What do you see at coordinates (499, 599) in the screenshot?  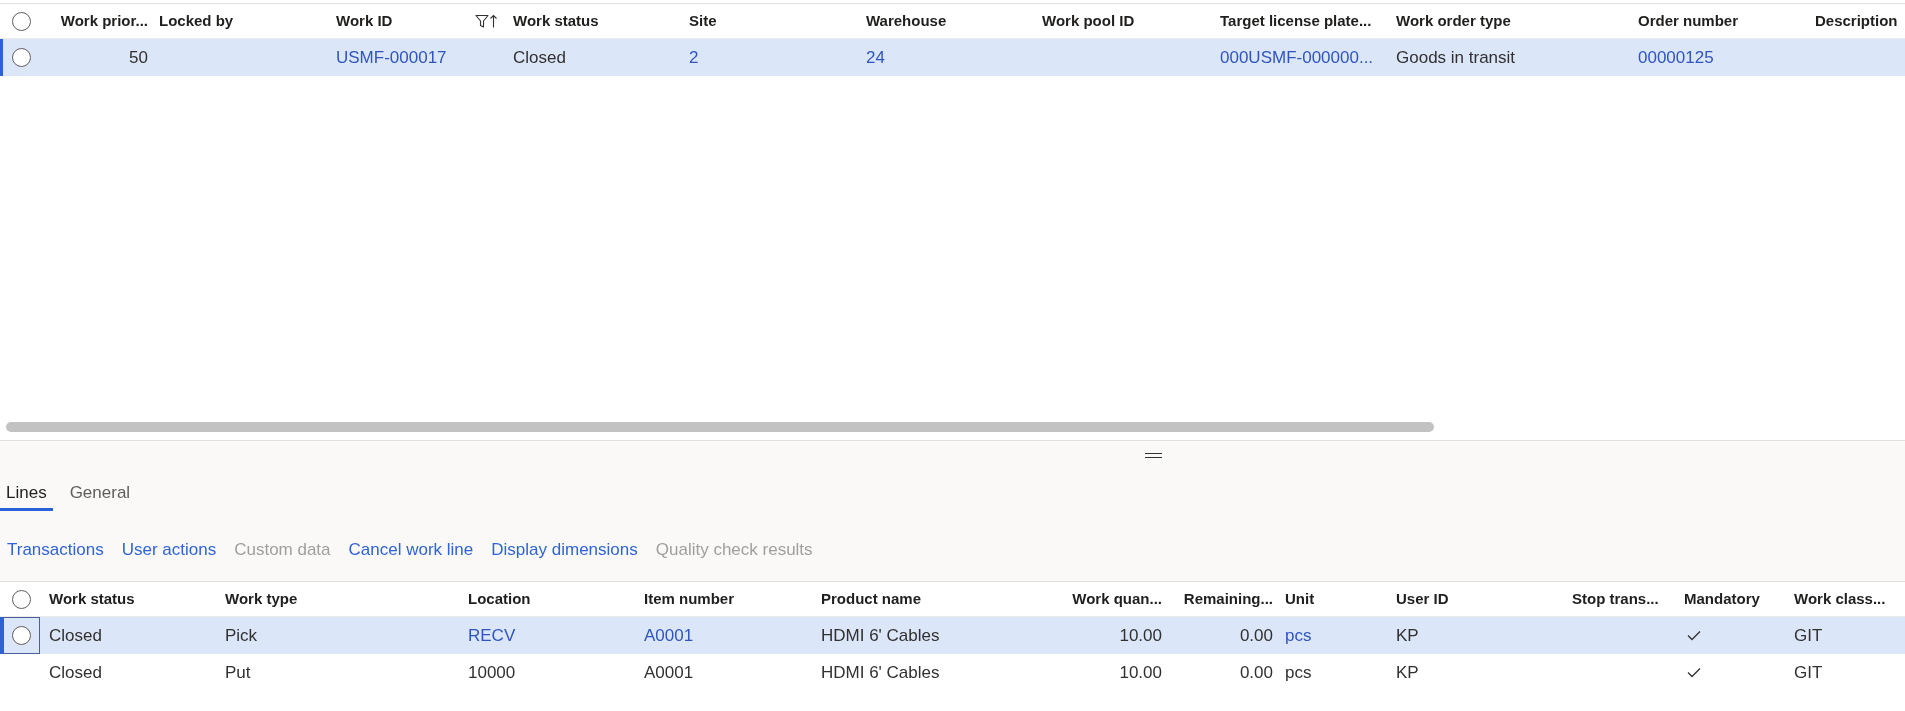 I see `column-header: Location` at bounding box center [499, 599].